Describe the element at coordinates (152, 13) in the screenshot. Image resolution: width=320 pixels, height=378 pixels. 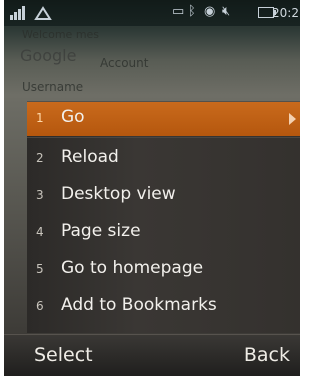
I see `status-bar: ▭ ᛒ ◉ 🔇︎ 20:27` at that location.